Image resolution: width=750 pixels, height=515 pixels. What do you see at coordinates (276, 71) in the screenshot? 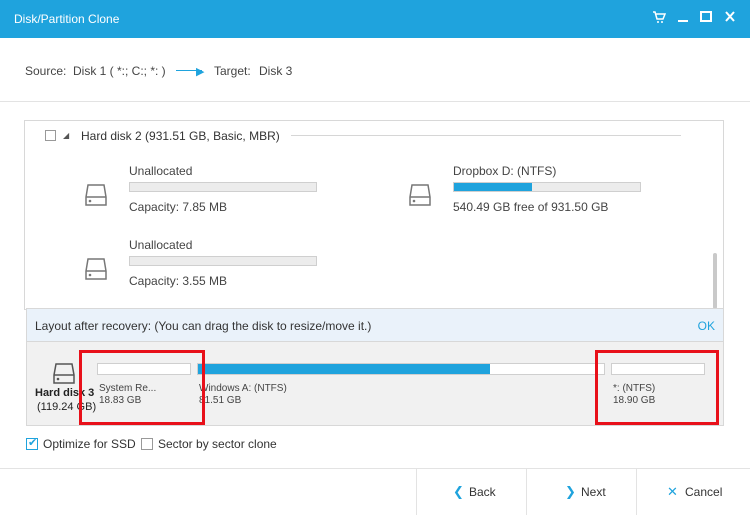
I see `target-value: Disk 3` at bounding box center [276, 71].